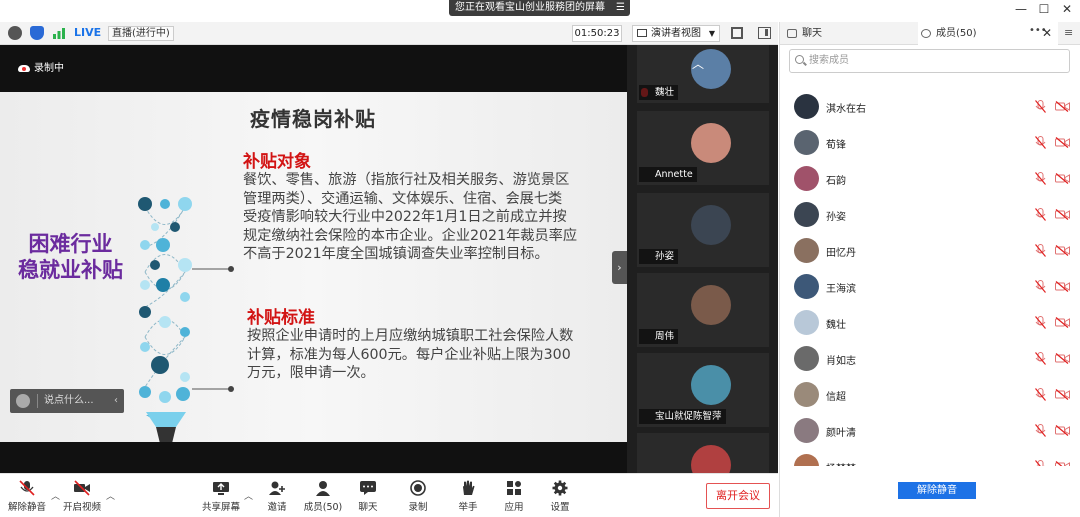 This screenshot has height=517, width=1080. What do you see at coordinates (619, 267) in the screenshot?
I see `collapse-strip-button: ›` at bounding box center [619, 267].